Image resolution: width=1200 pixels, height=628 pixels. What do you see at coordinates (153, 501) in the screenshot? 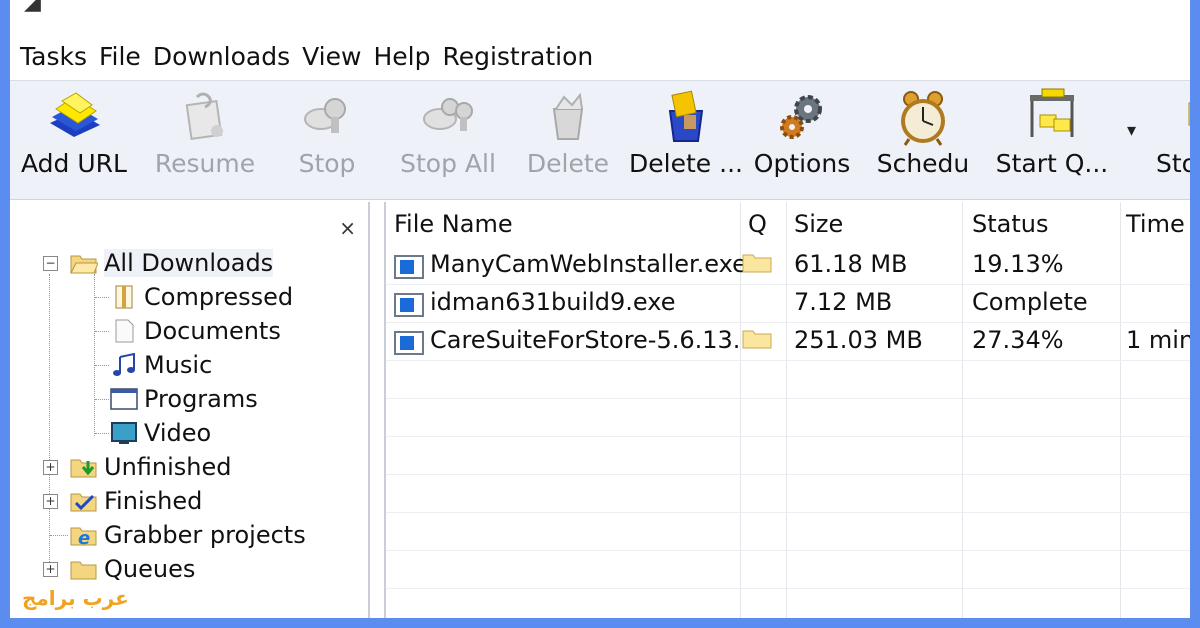
I see `tree-label: Finished` at bounding box center [153, 501].